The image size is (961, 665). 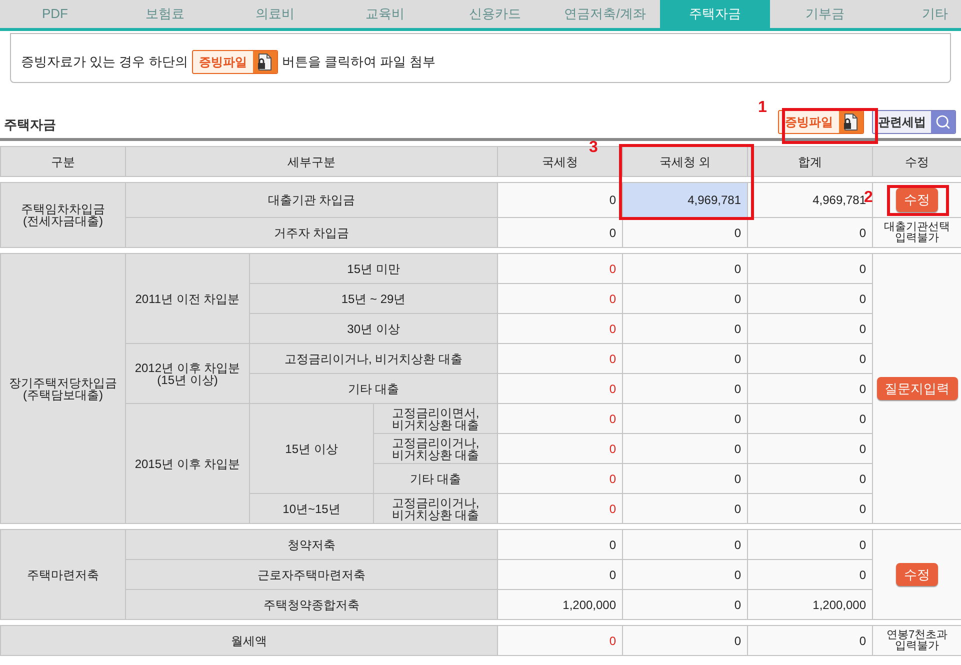 I want to click on column-header: 합계, so click(x=810, y=161).